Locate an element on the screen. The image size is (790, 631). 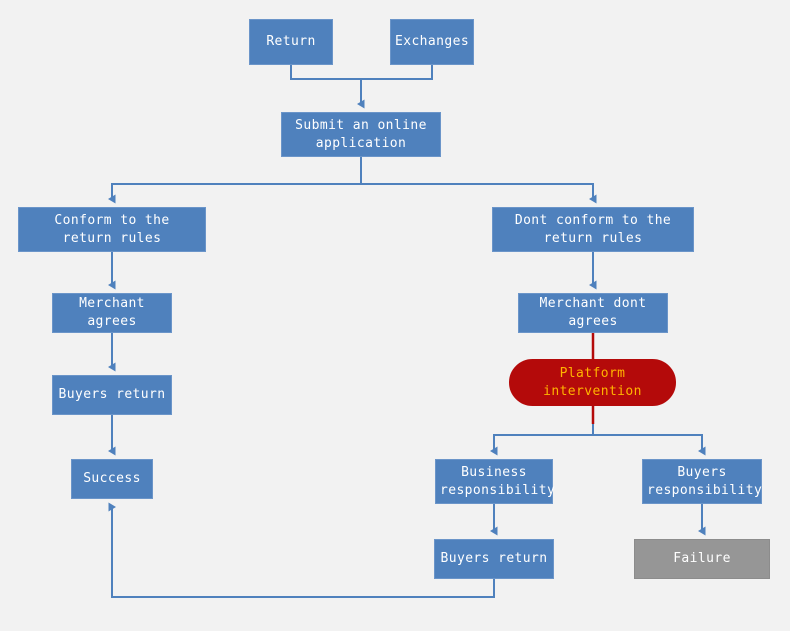
node-return: Return is located at coordinates (291, 42).